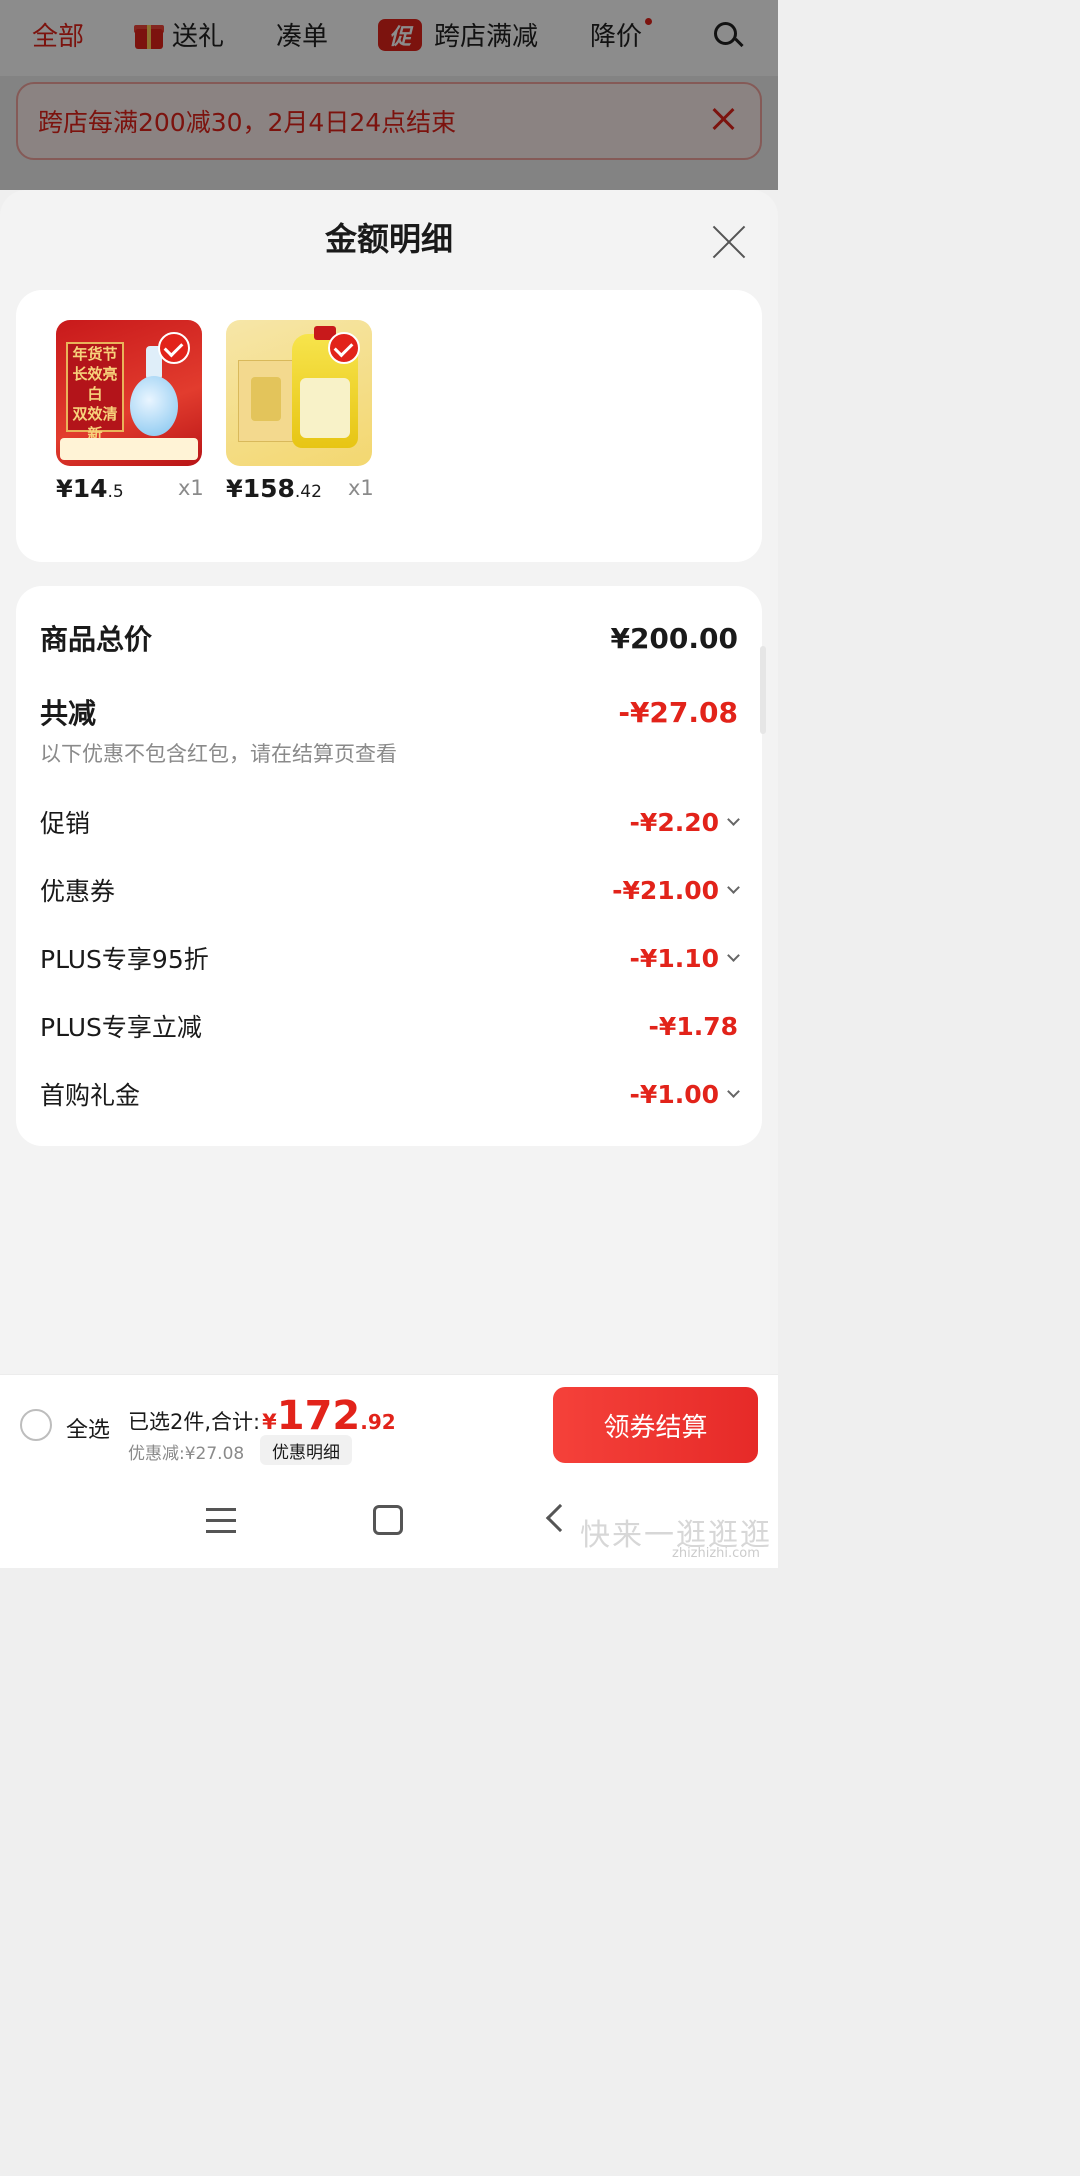 This screenshot has height=2176, width=1080. I want to click on discount-summary: 优惠减:¥27.08, so click(186, 1454).